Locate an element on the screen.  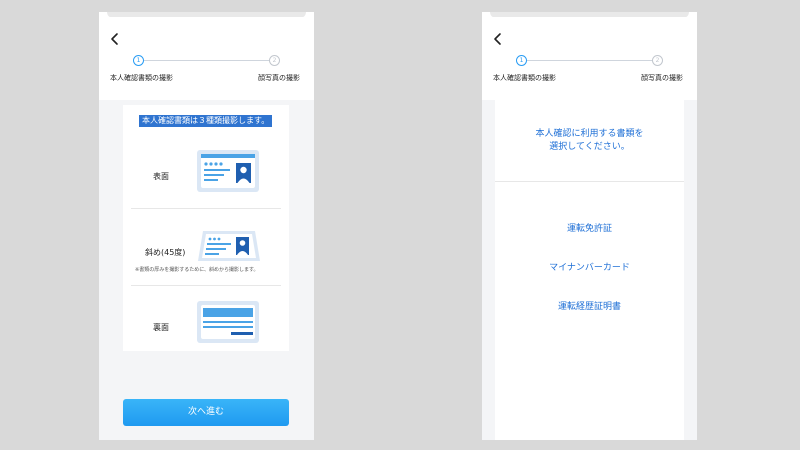
front-label: 表面 is located at coordinates (161, 176).